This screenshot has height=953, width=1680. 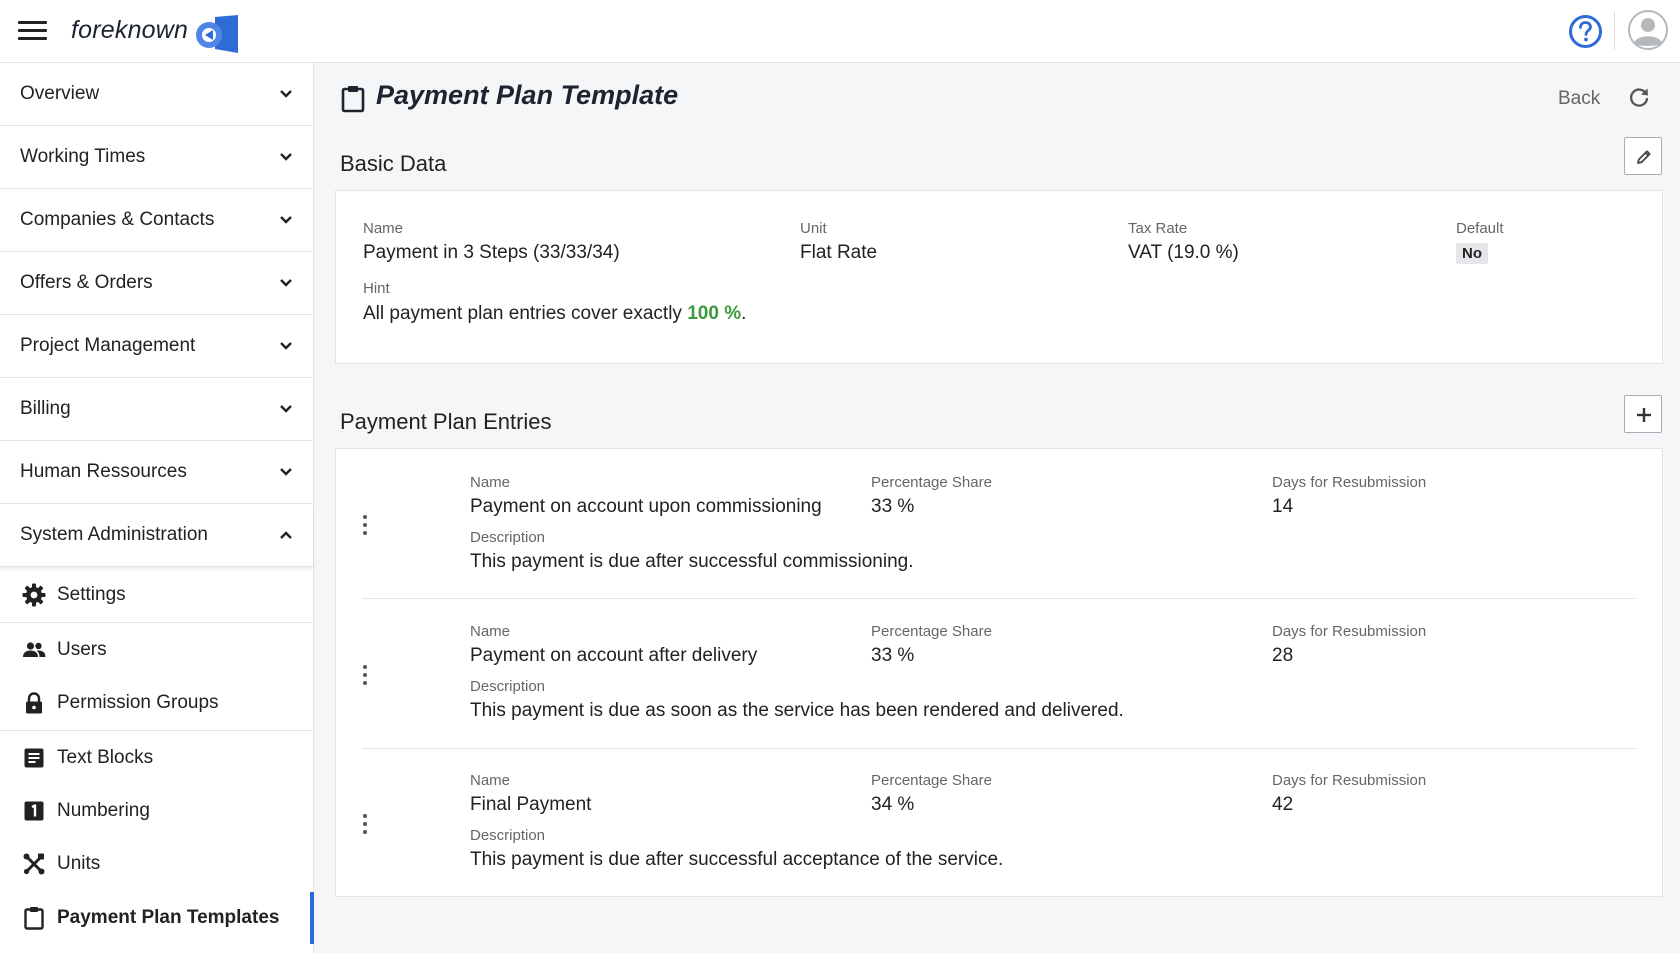 I want to click on edit-button, so click(x=1643, y=156).